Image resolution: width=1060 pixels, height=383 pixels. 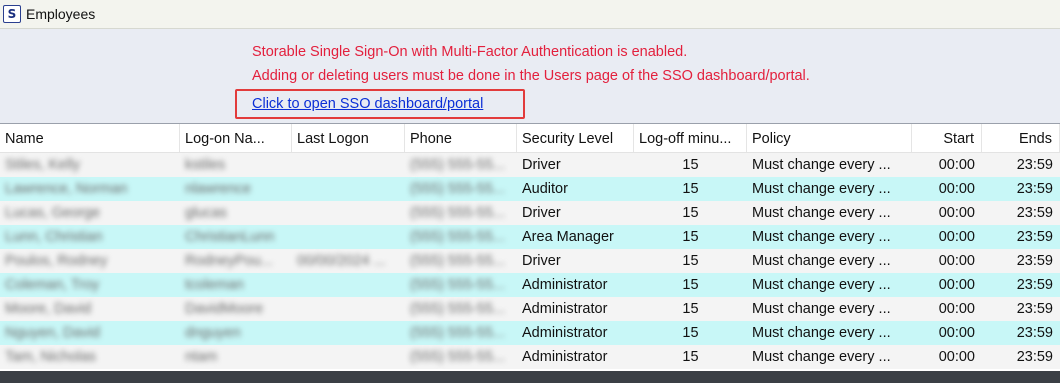 What do you see at coordinates (42, 165) in the screenshot?
I see `cell-name: Stiles, Kelly` at bounding box center [42, 165].